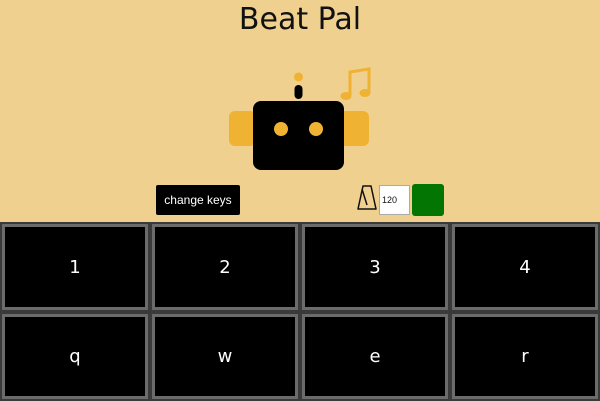 This screenshot has width=600, height=401. What do you see at coordinates (75, 356) in the screenshot?
I see `drum-pad-q: q` at bounding box center [75, 356].